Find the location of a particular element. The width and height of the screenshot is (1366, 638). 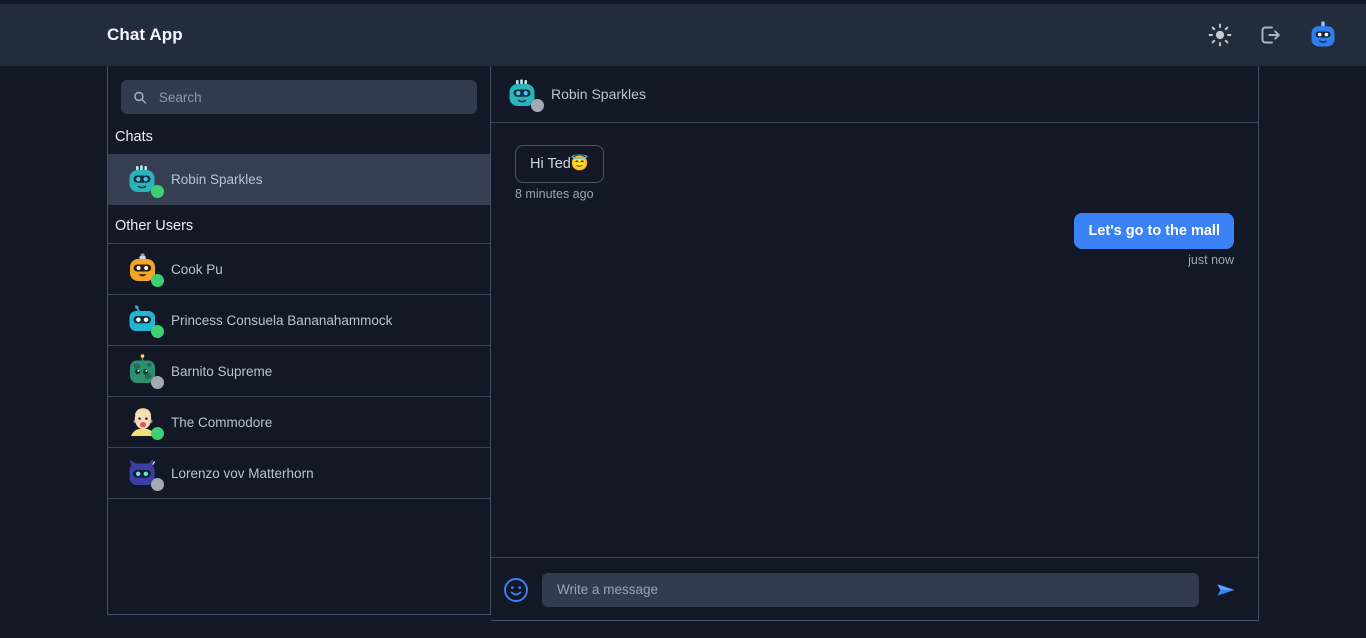

emoji-picker-button is located at coordinates (516, 590).